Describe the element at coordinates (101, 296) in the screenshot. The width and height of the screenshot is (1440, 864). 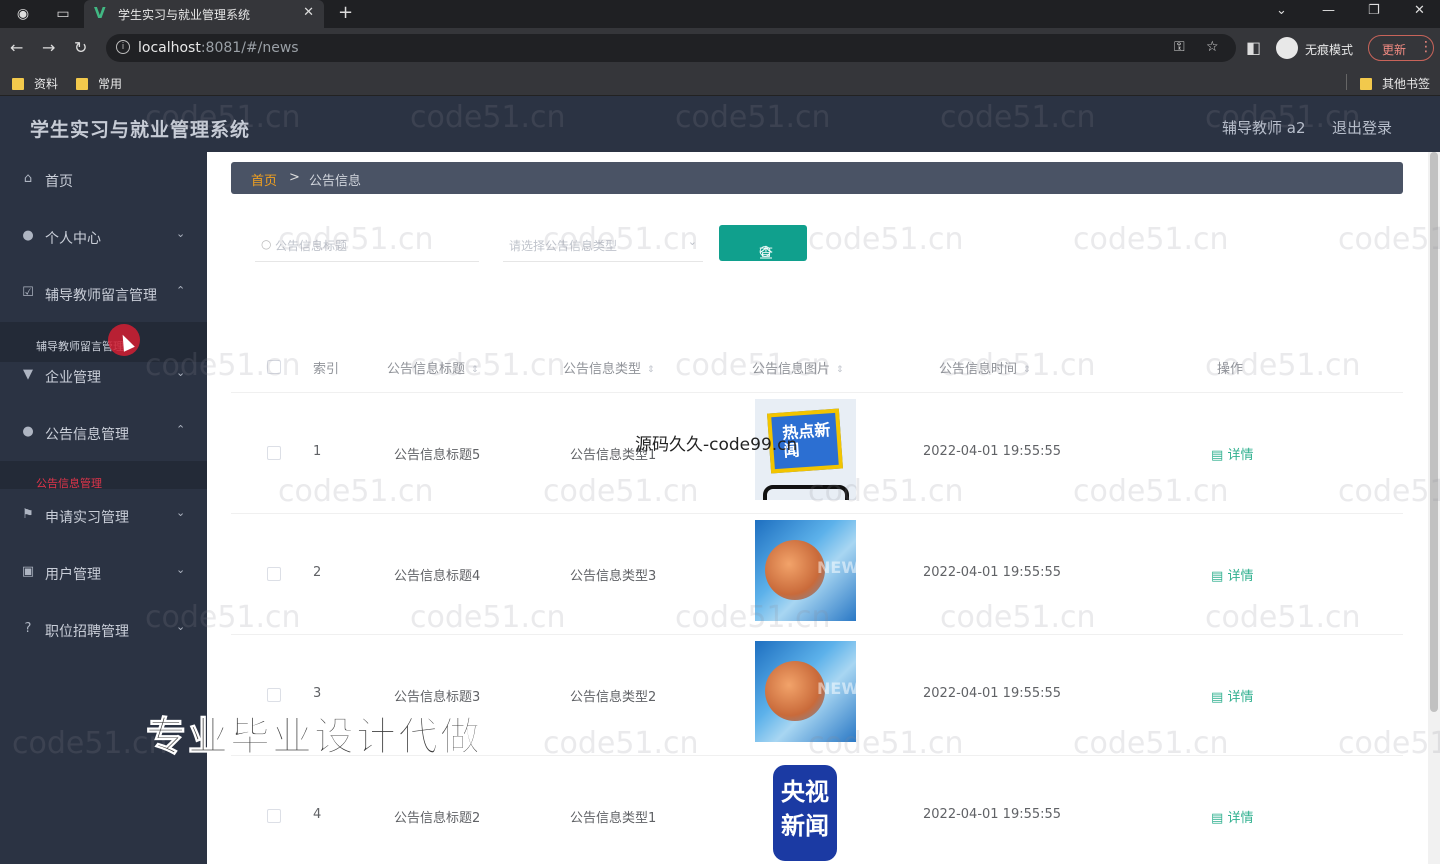
I see `sidebar-item-label: 辅导教师留言管理` at that location.